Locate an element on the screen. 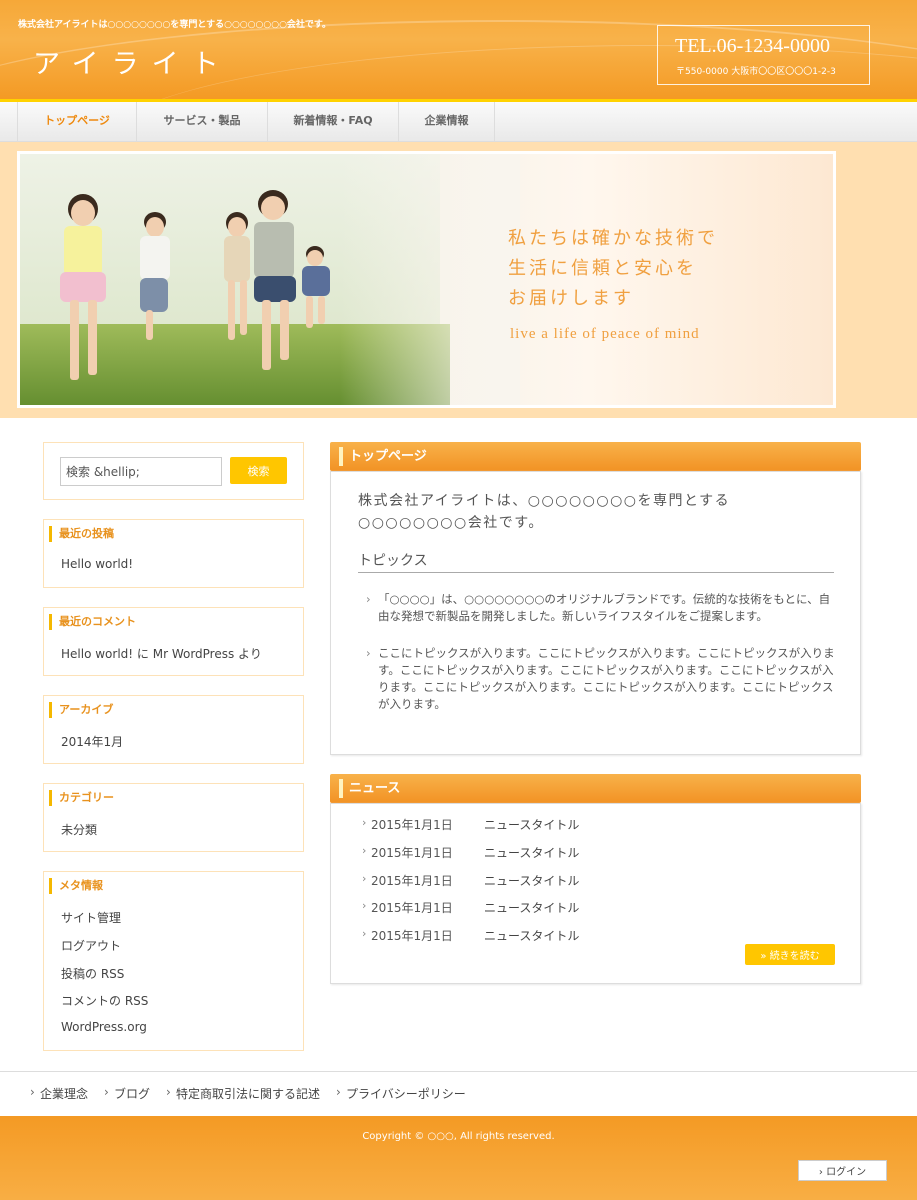  footer-link-privacy: プライバシーポリシー is located at coordinates (401, 1093).